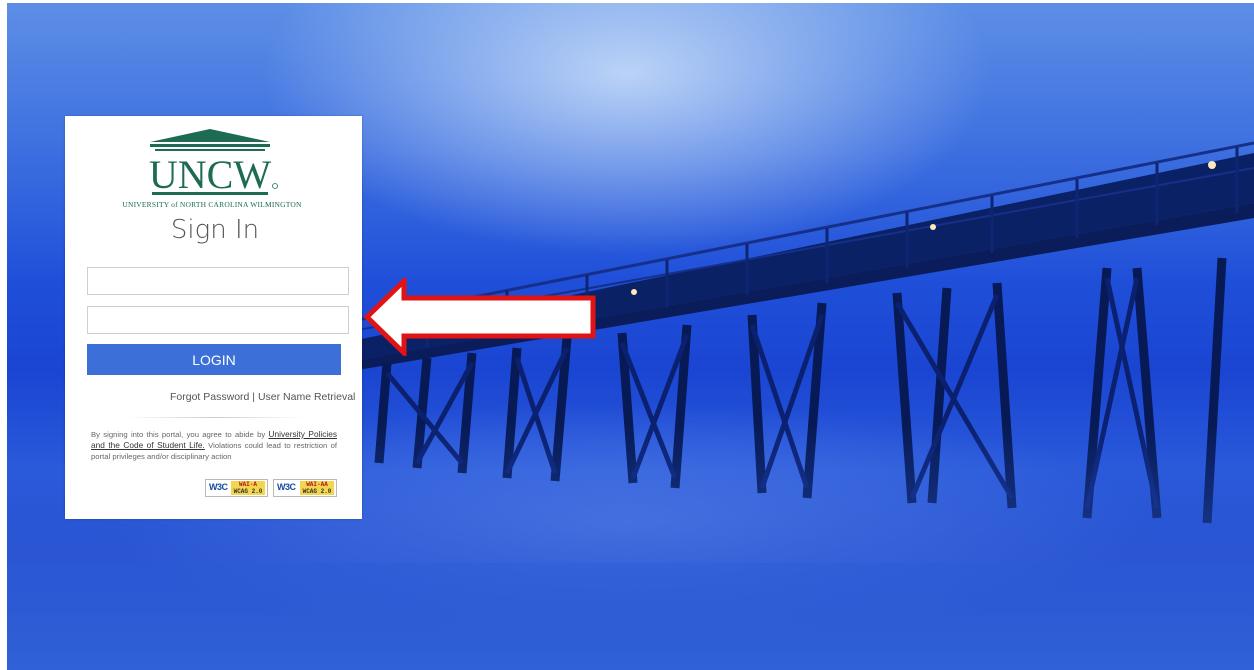 The width and height of the screenshot is (1254, 670). What do you see at coordinates (218, 320) in the screenshot?
I see `password-input` at bounding box center [218, 320].